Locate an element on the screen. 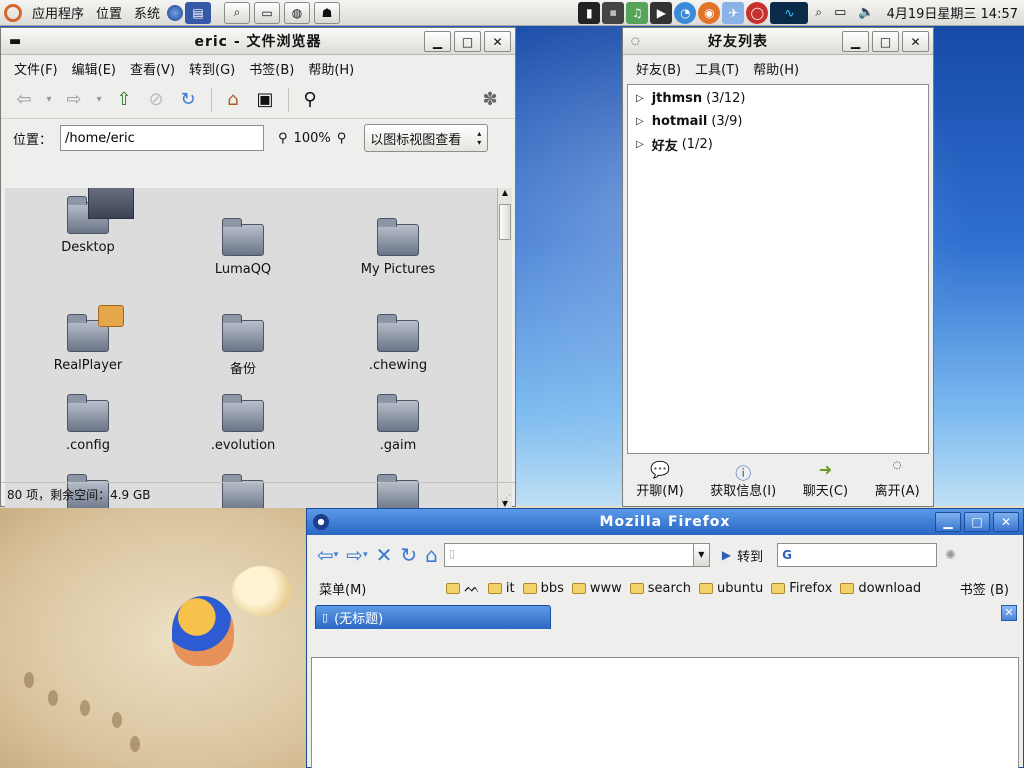  go-arrow-icon: ▶ is located at coordinates (726, 555).